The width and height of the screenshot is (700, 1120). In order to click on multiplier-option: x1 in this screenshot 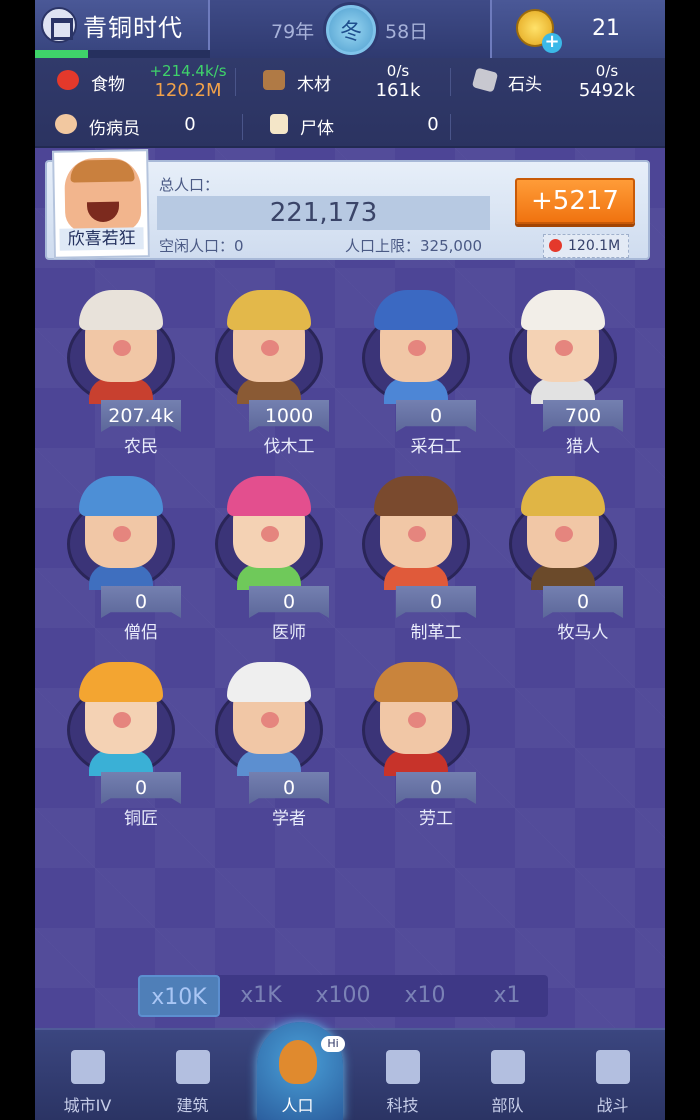, I will do `click(507, 996)`.